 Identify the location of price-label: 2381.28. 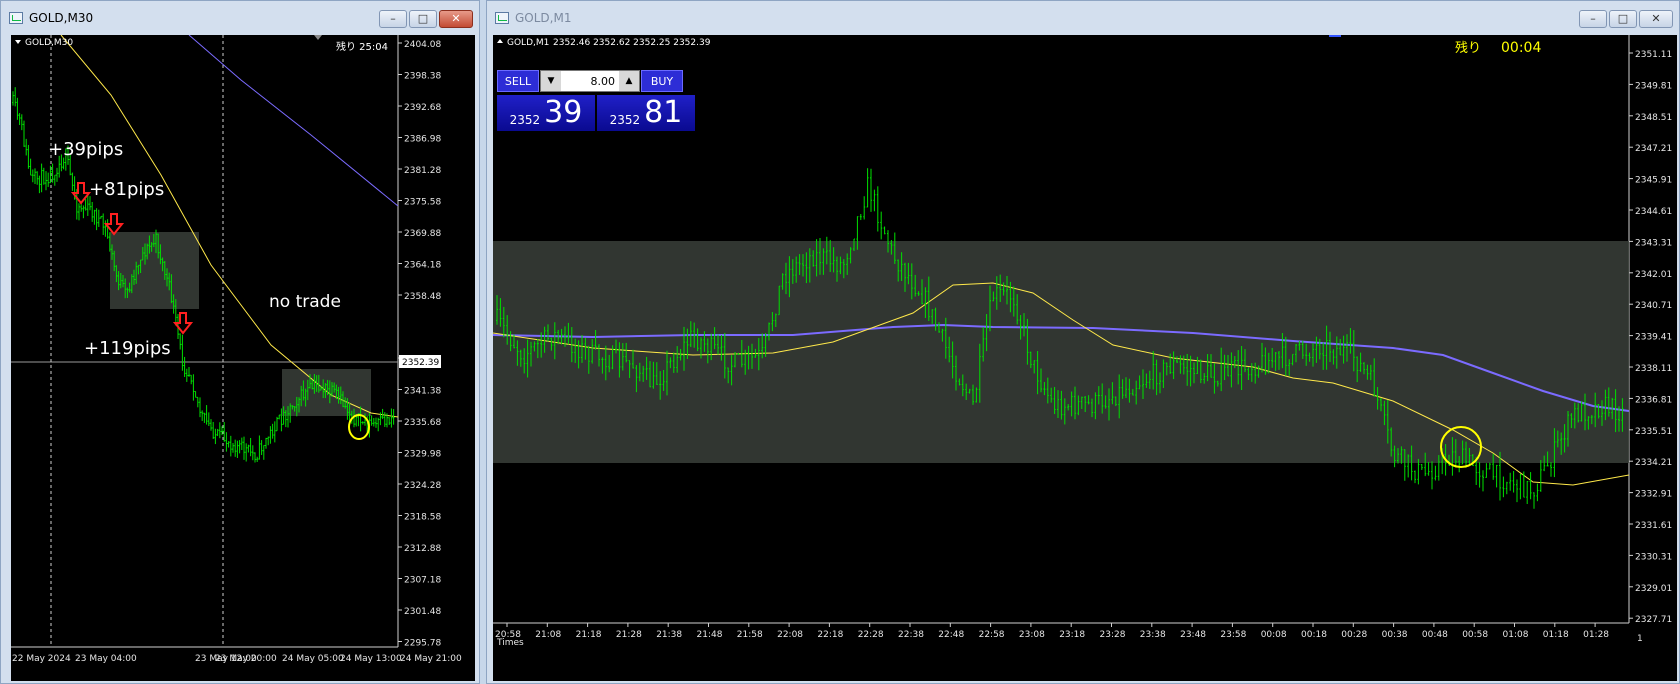
(422, 171).